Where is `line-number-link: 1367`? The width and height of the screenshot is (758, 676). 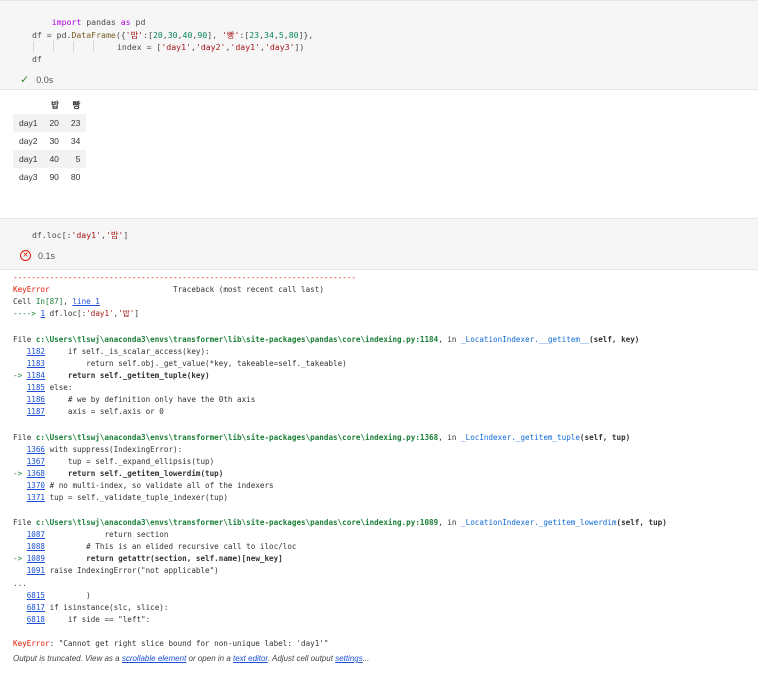 line-number-link: 1367 is located at coordinates (36, 461).